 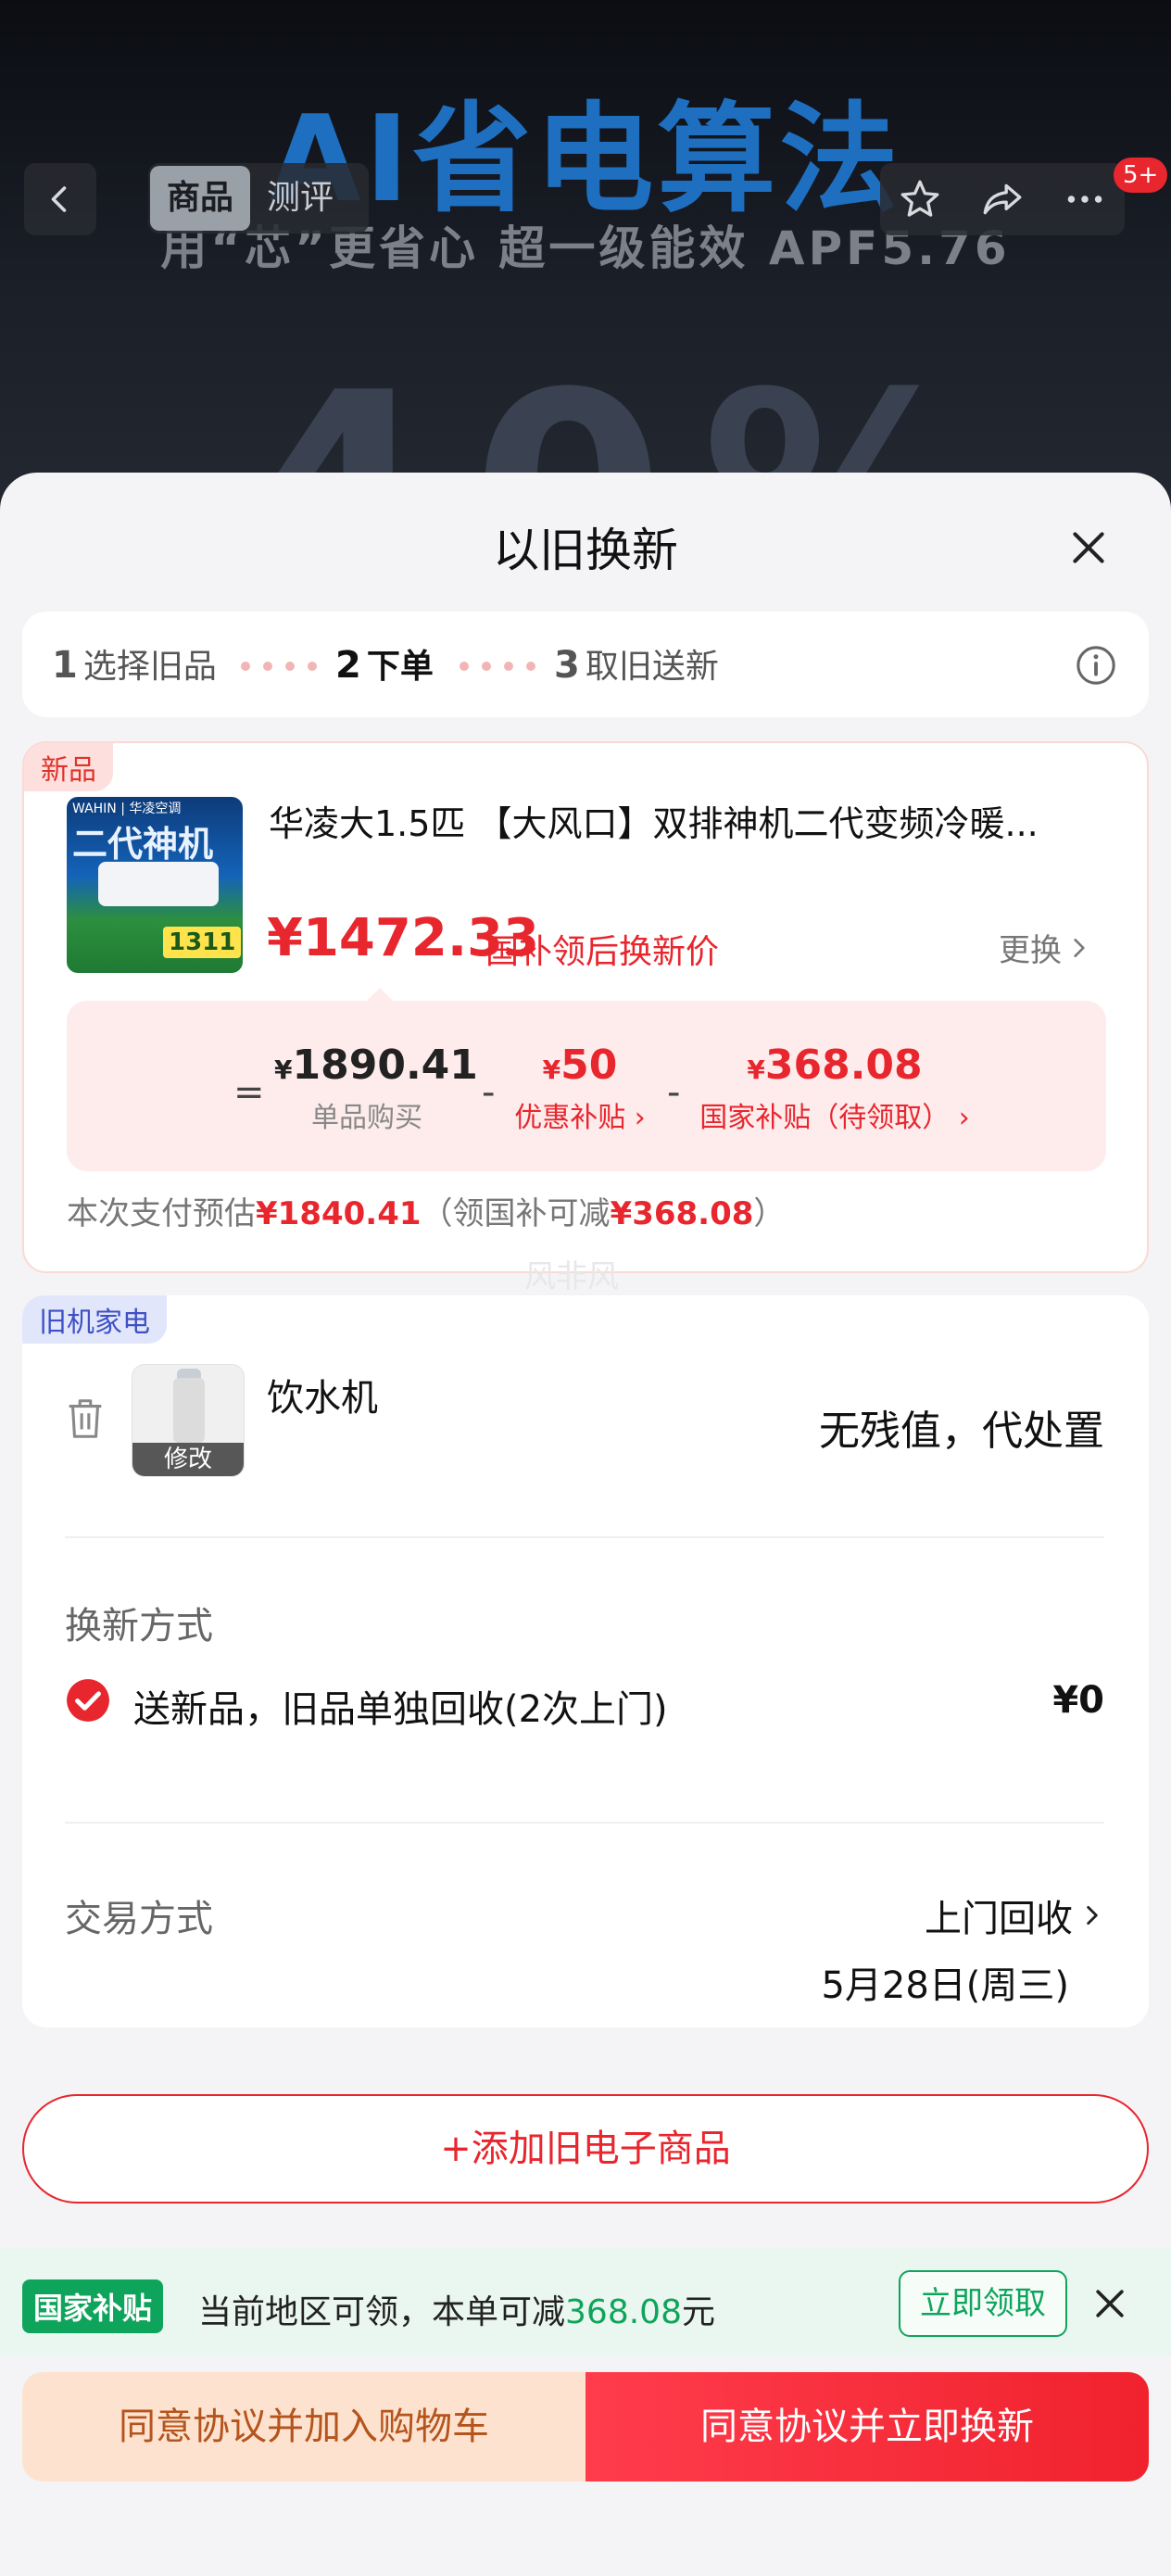 What do you see at coordinates (382, 2312) in the screenshot?
I see `subsidy-text-prefix: 当前地区可领，本单可减` at bounding box center [382, 2312].